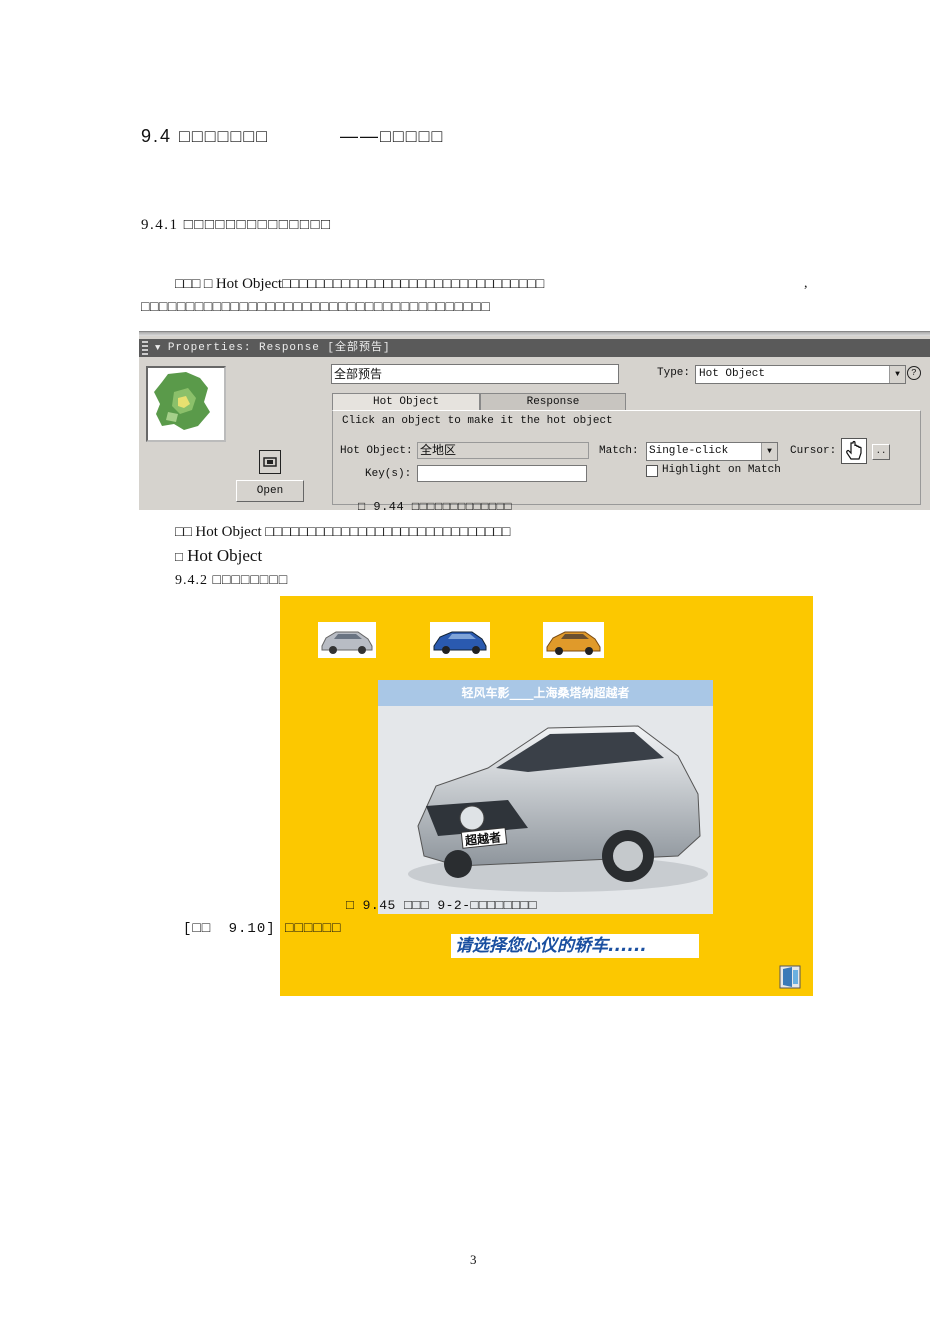 The width and height of the screenshot is (950, 1344). What do you see at coordinates (228, 532) in the screenshot?
I see `para-3-keyword: Hot Object` at bounding box center [228, 532].